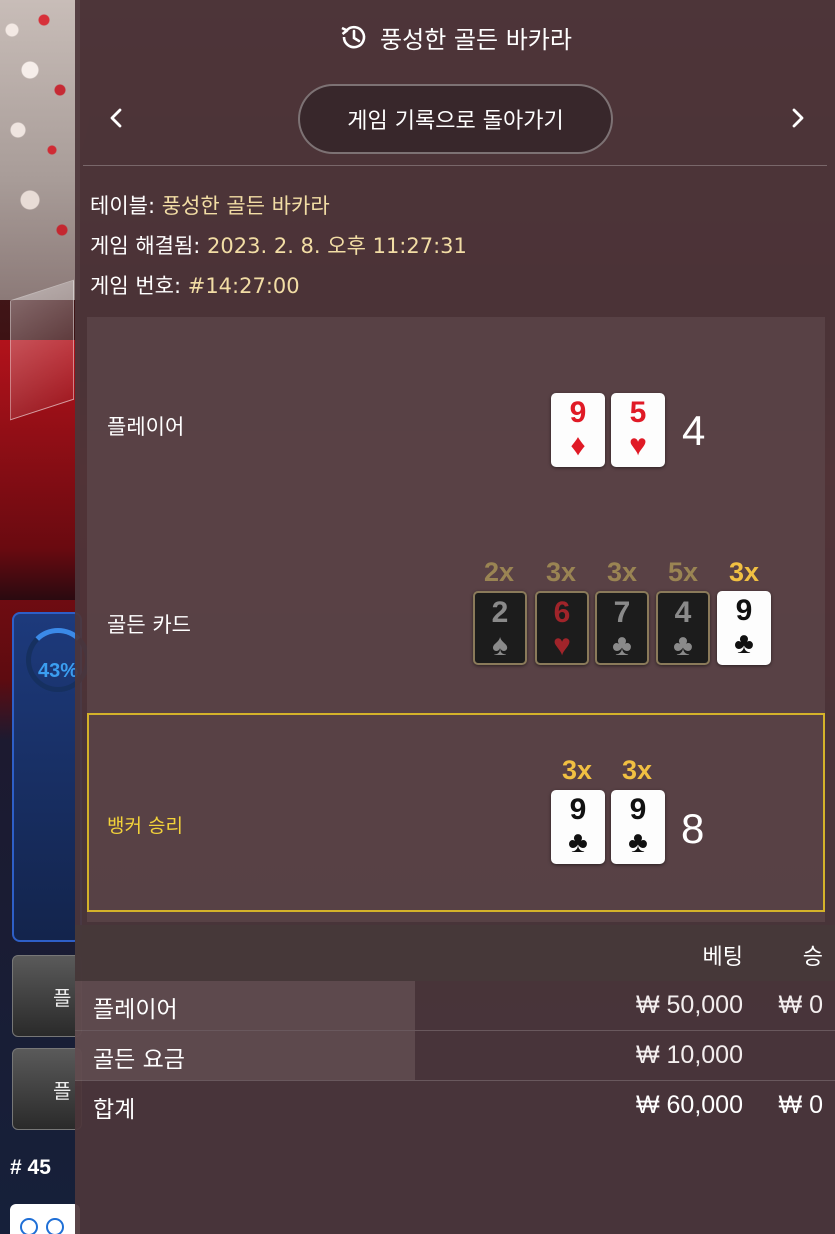 Image resolution: width=835 pixels, height=1234 pixels. I want to click on side-bet-button-2: 플, so click(47, 1089).